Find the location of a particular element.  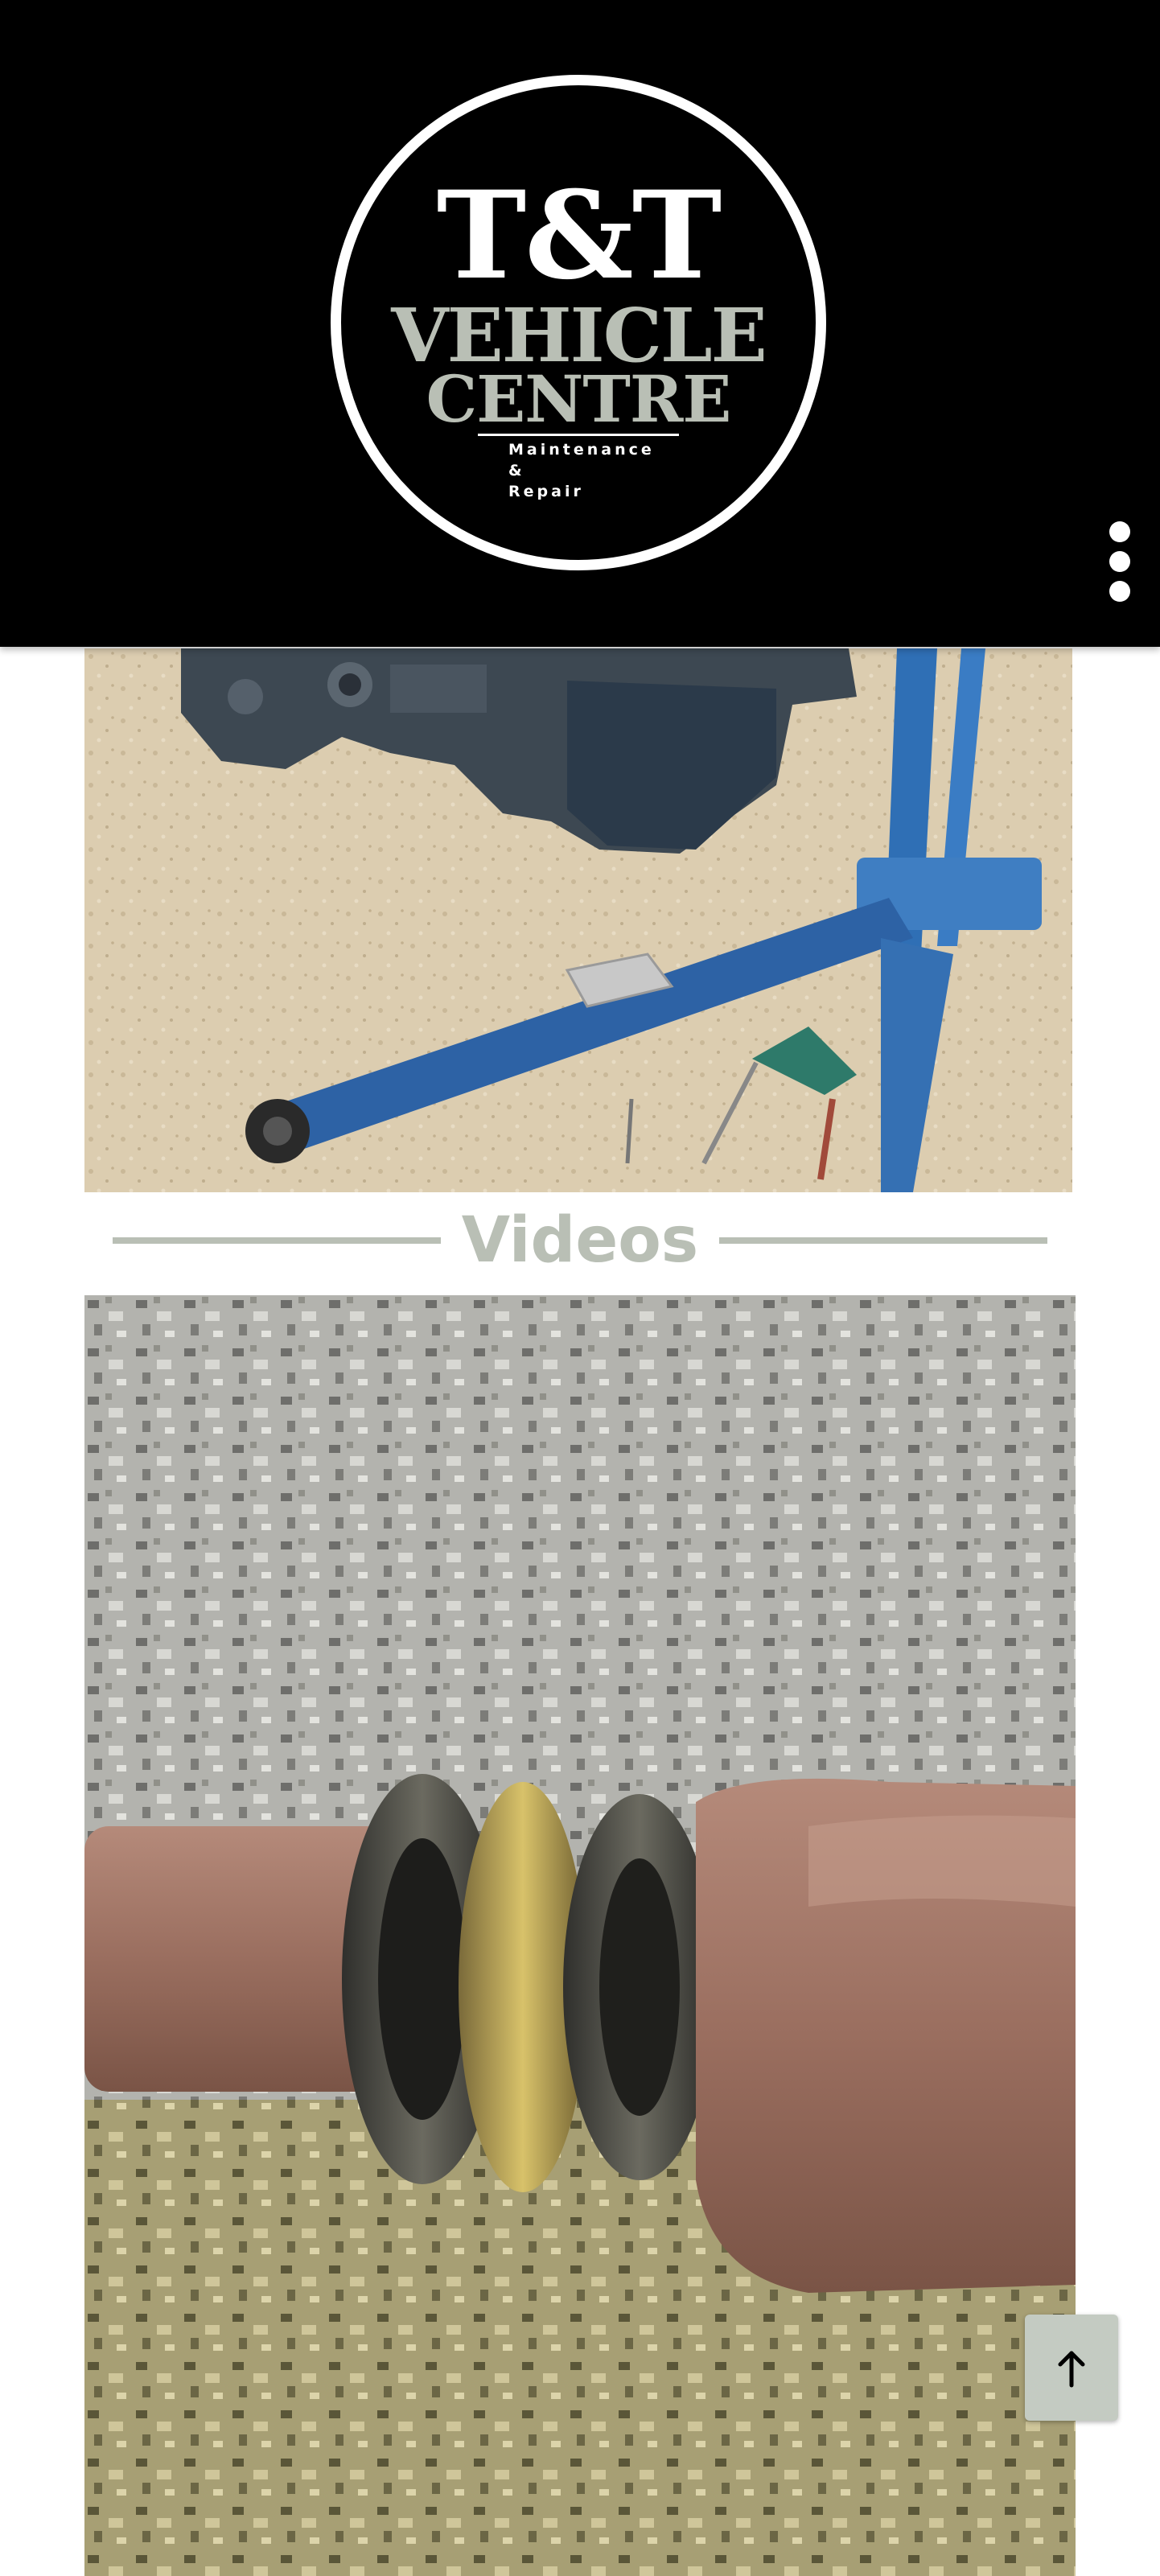

heading-rule-right is located at coordinates (883, 1240).